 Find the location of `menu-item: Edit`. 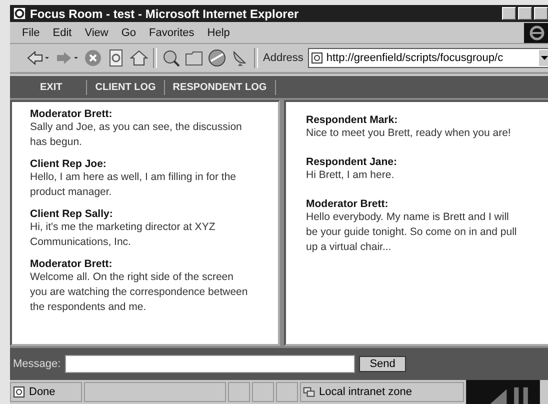

menu-item: Edit is located at coordinates (62, 32).